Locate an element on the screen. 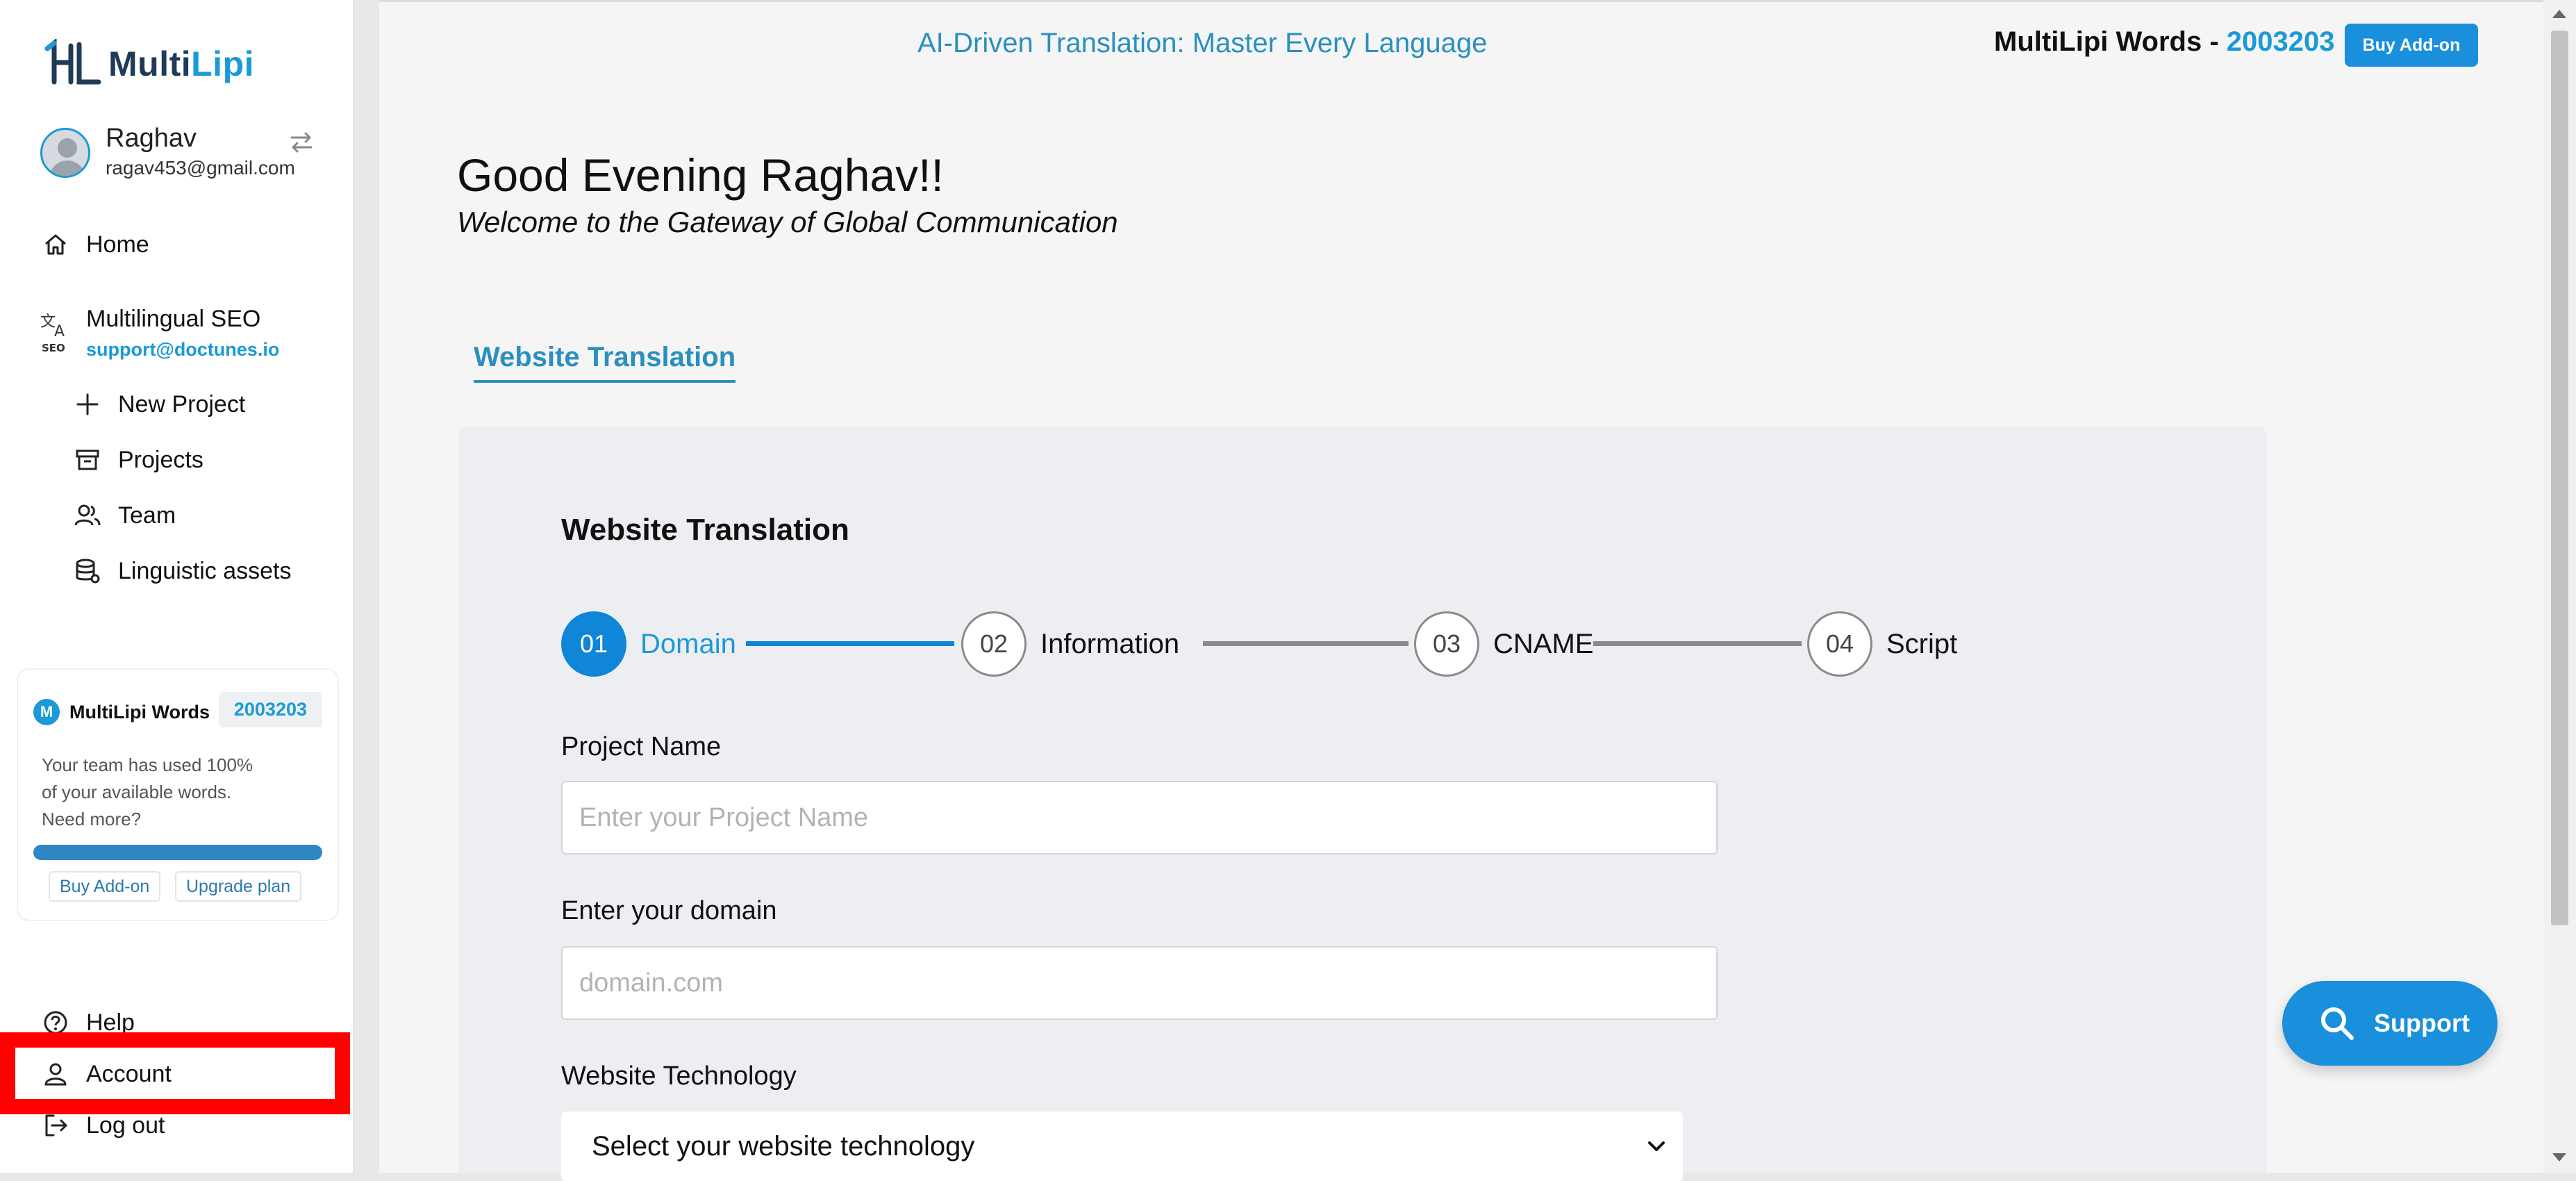 This screenshot has width=2576, height=1181. archive-icon is located at coordinates (87, 460).